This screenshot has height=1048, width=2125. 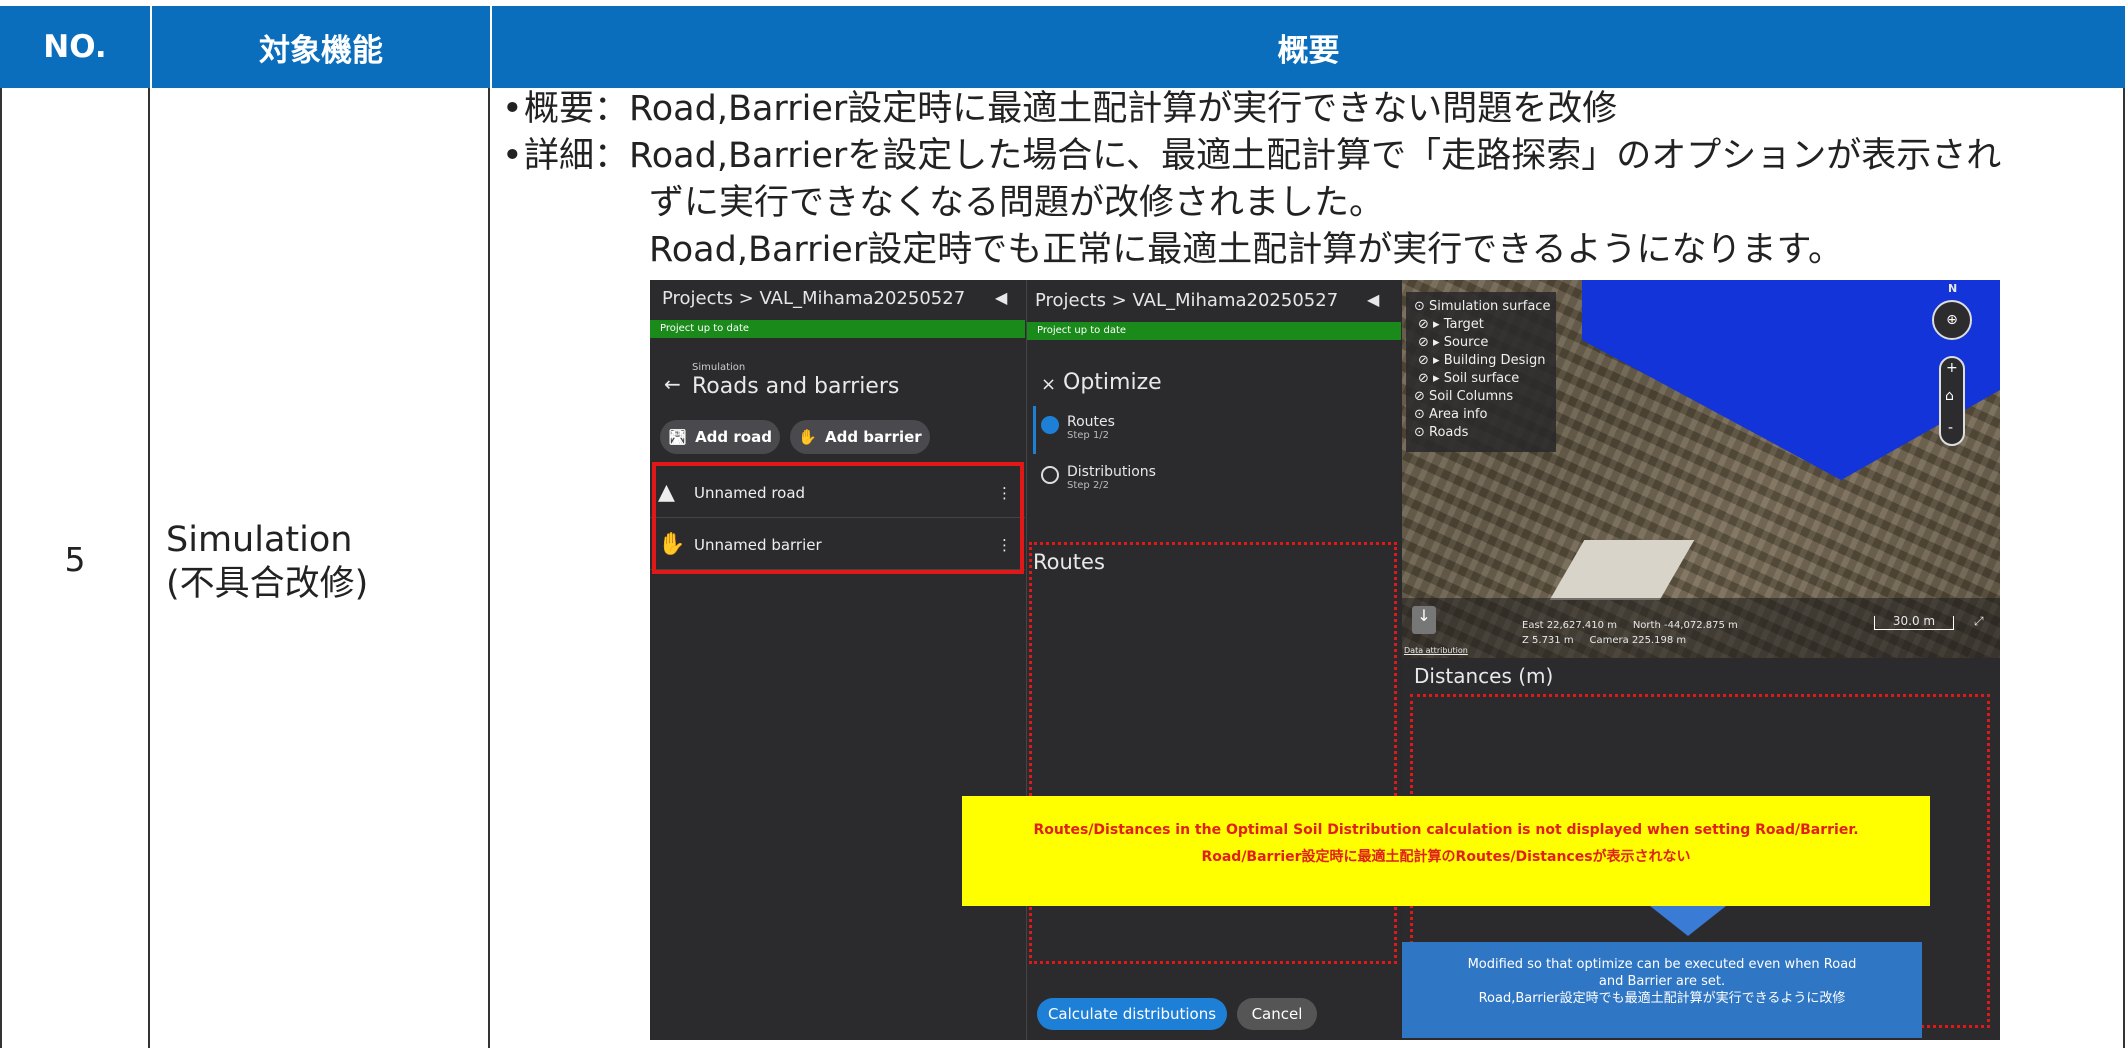 I want to click on layer-item: ⊙ Area info, so click(x=1482, y=415).